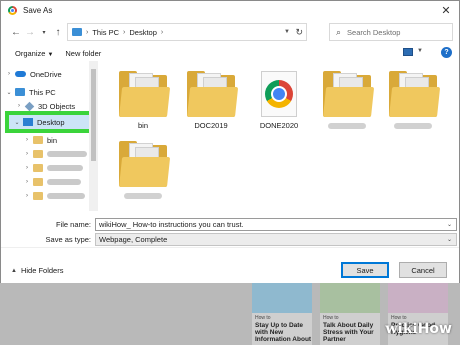  What do you see at coordinates (30, 92) in the screenshot?
I see `tree-item-this-pc: ⌄ This PC` at bounding box center [30, 92].